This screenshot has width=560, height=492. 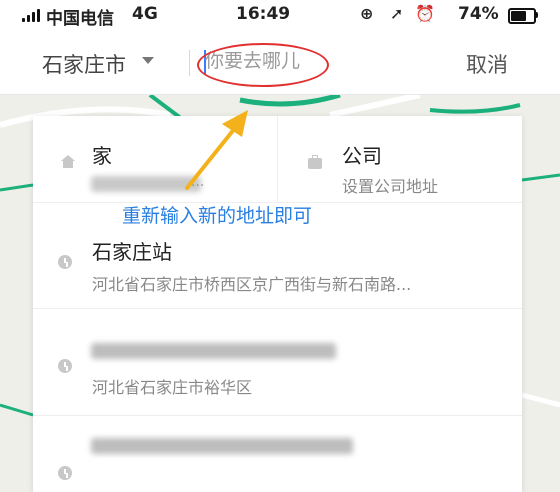 I want to click on home-icon, so click(x=68, y=161).